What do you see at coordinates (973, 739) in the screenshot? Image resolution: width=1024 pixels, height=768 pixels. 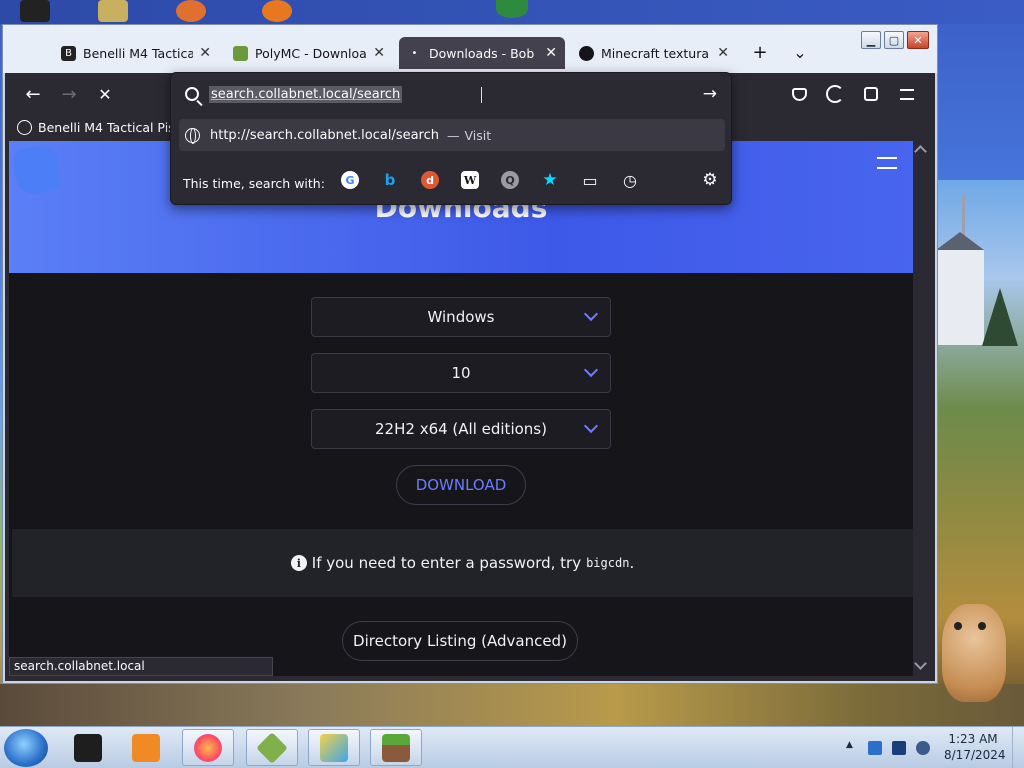 I see `clock-time: 1:23 AM` at bounding box center [973, 739].